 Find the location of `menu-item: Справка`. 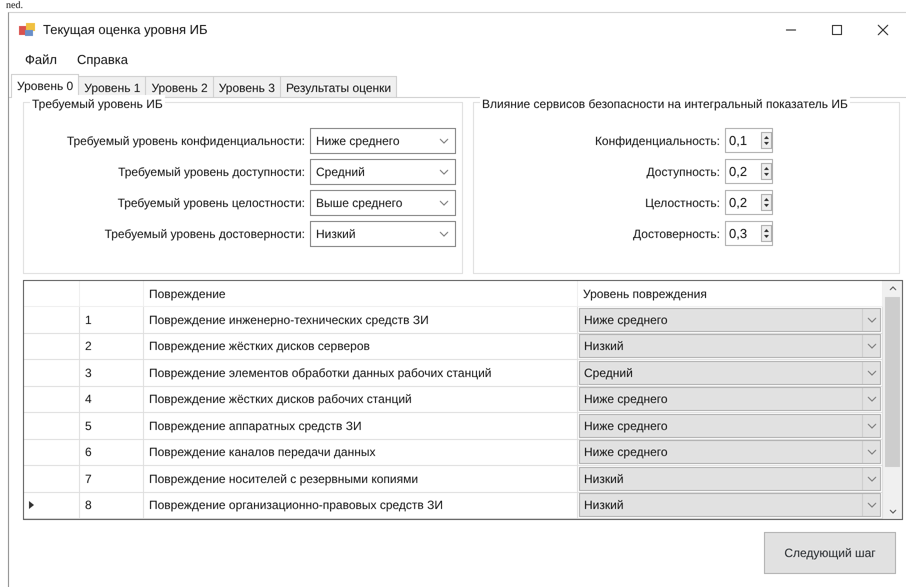

menu-item: Справка is located at coordinates (102, 60).